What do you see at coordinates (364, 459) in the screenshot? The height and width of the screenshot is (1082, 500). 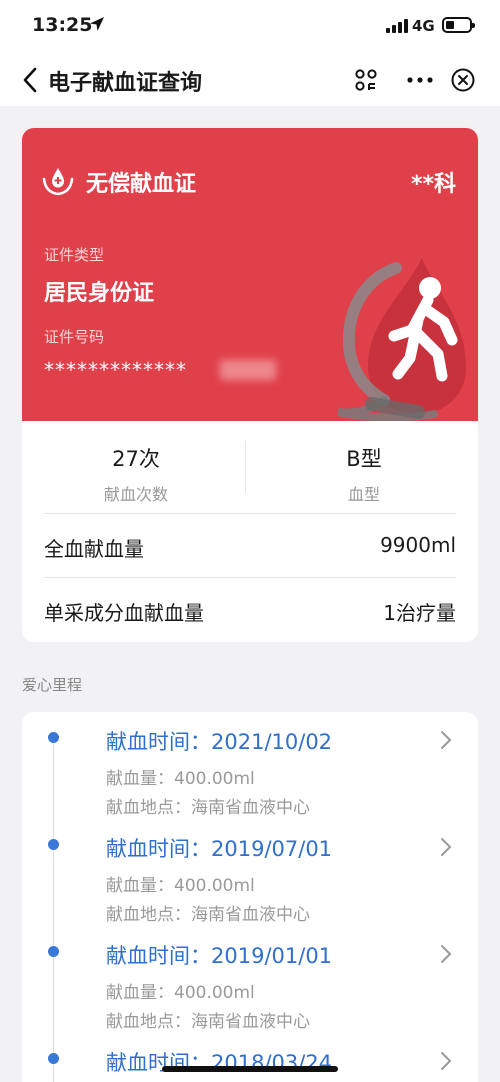 I see `blood-type-value: B型` at bounding box center [364, 459].